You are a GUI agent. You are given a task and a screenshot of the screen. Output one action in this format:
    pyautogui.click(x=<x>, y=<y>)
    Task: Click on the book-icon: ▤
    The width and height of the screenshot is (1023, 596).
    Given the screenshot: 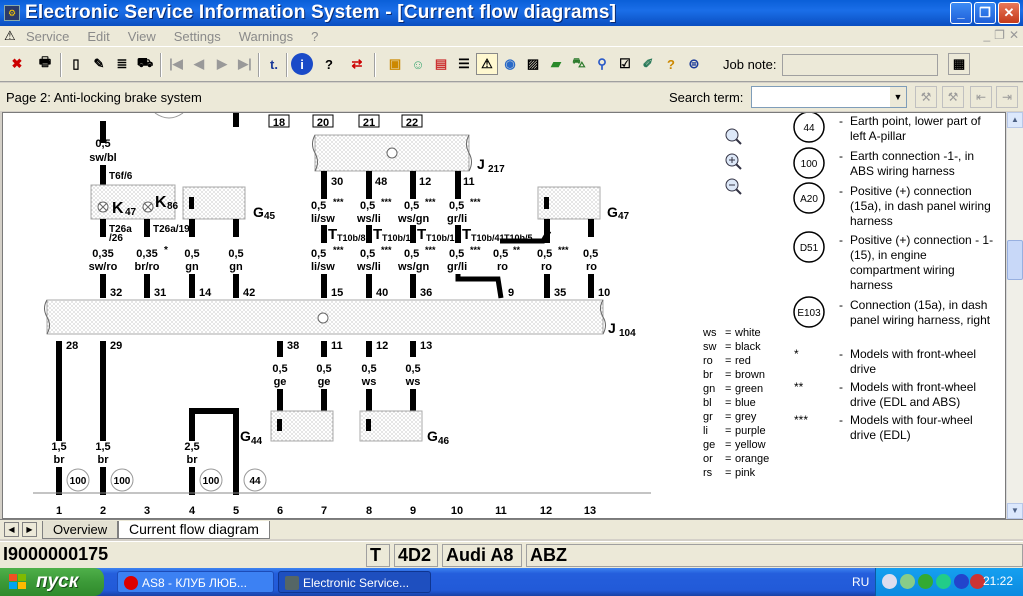 What is the action you would take?
    pyautogui.click(x=441, y=64)
    